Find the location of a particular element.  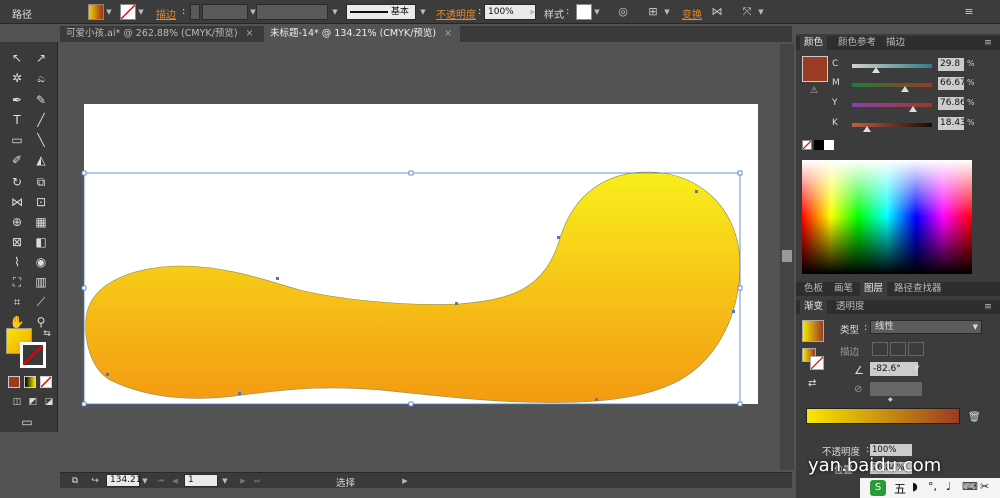

gradient-type-select: 线性 ▼ is located at coordinates (926, 327).